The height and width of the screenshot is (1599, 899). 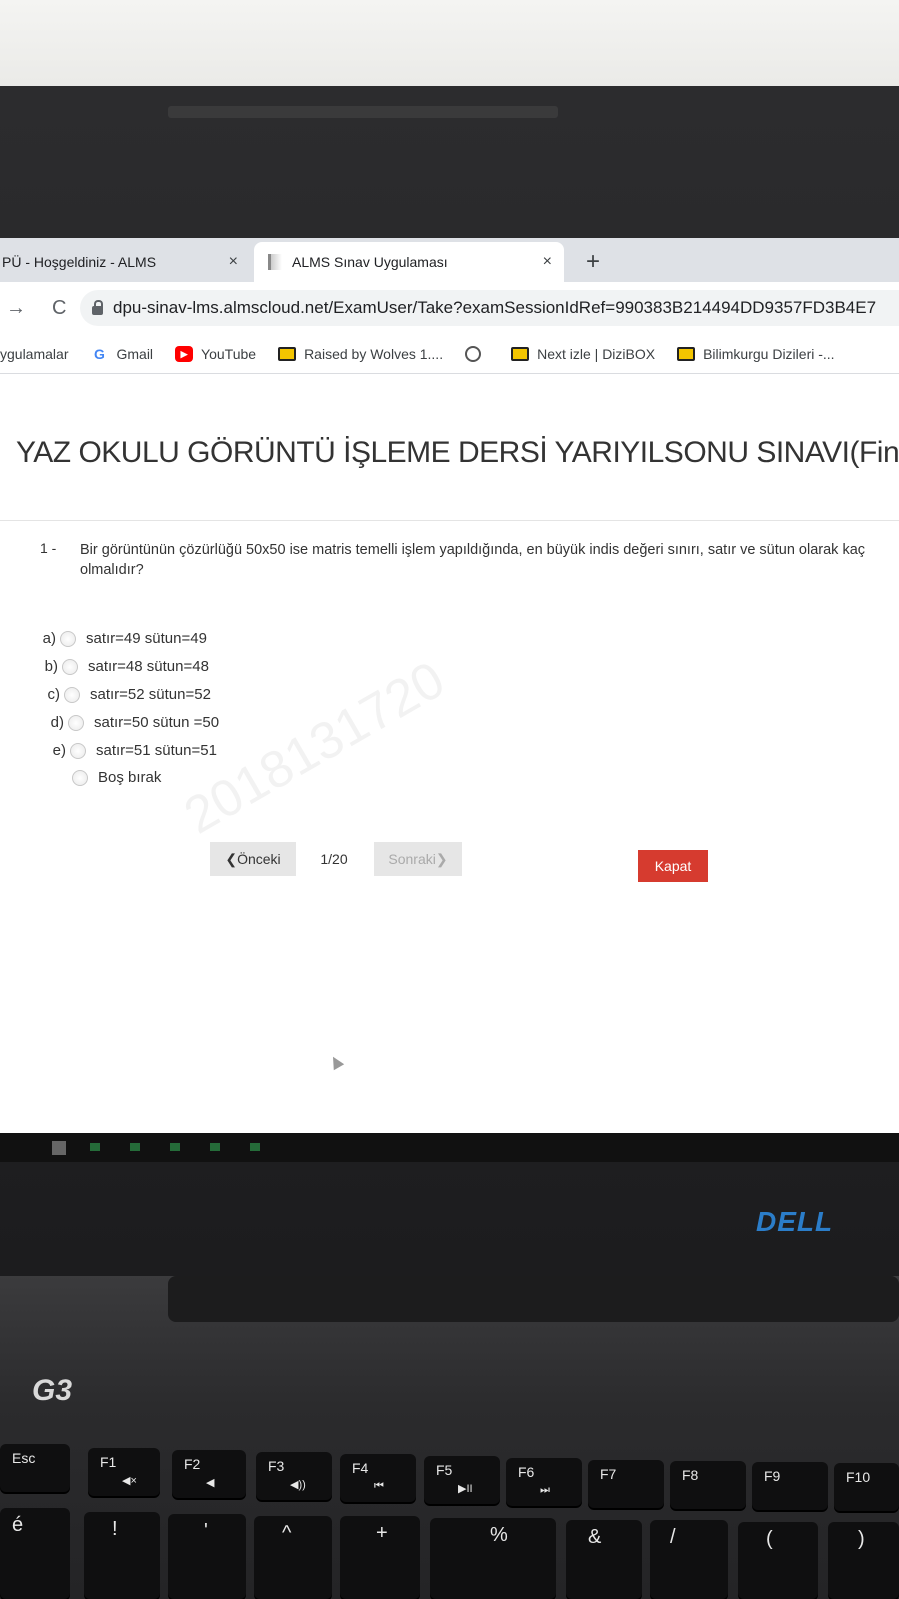 I want to click on lid-top-strip, so click(x=363, y=112).